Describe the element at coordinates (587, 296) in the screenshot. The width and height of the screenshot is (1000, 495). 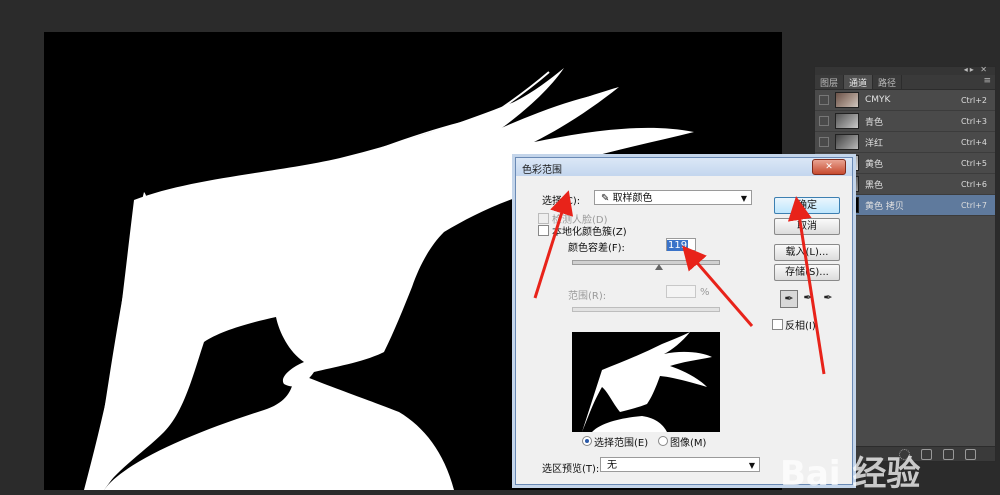
I see `range-label: 范围(R):` at that location.